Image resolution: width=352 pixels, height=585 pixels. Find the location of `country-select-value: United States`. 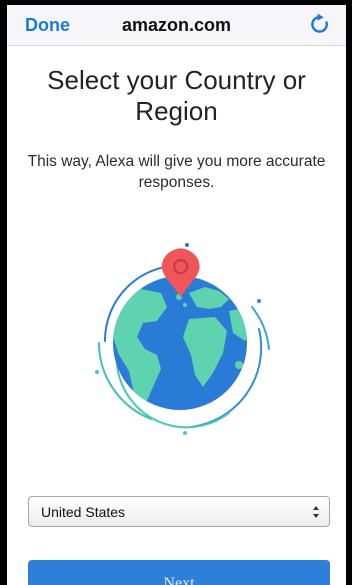

country-select-value: United States is located at coordinates (83, 512).